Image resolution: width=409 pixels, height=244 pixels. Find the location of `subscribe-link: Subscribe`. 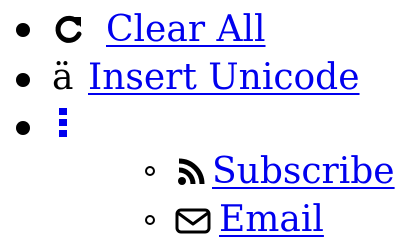

subscribe-link: Subscribe is located at coordinates (303, 172).